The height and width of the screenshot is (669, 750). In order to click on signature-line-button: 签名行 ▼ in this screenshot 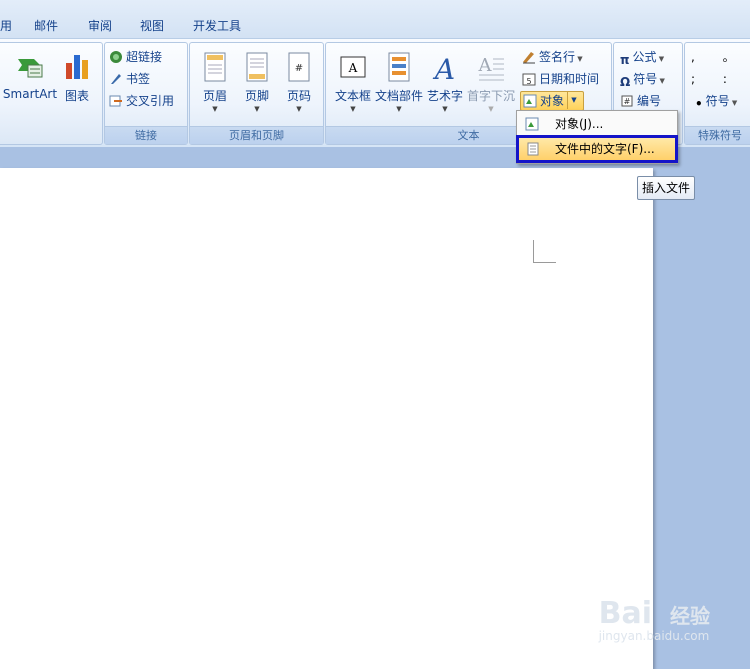, I will do `click(552, 57)`.